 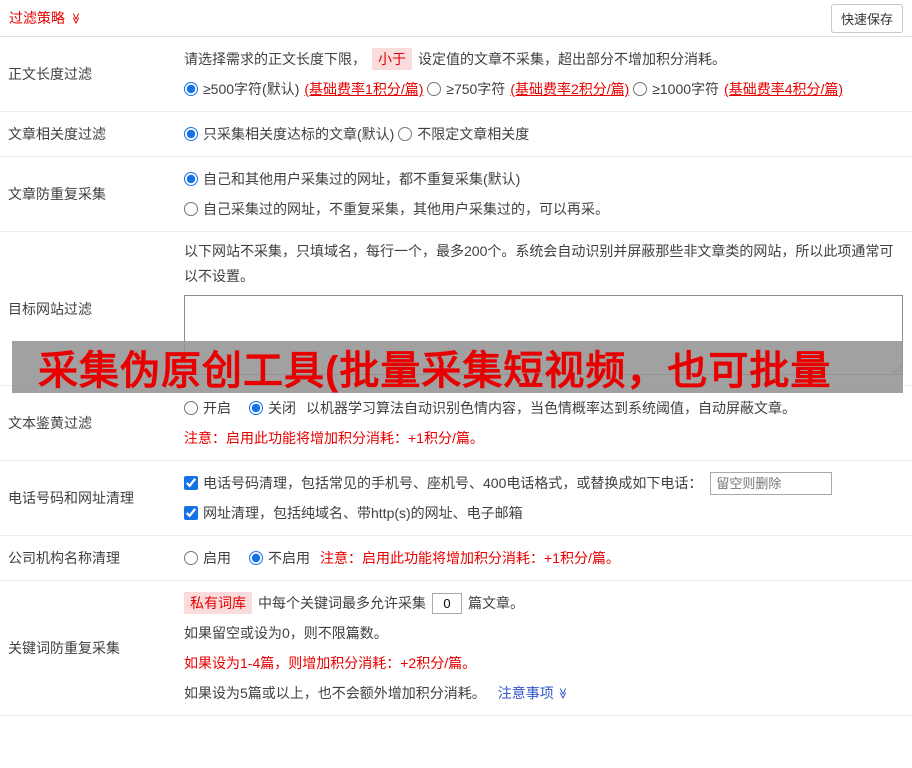 What do you see at coordinates (286, 633) in the screenshot?
I see `keyword-note-zero: 如果留空或设为0，则不限篇数。` at bounding box center [286, 633].